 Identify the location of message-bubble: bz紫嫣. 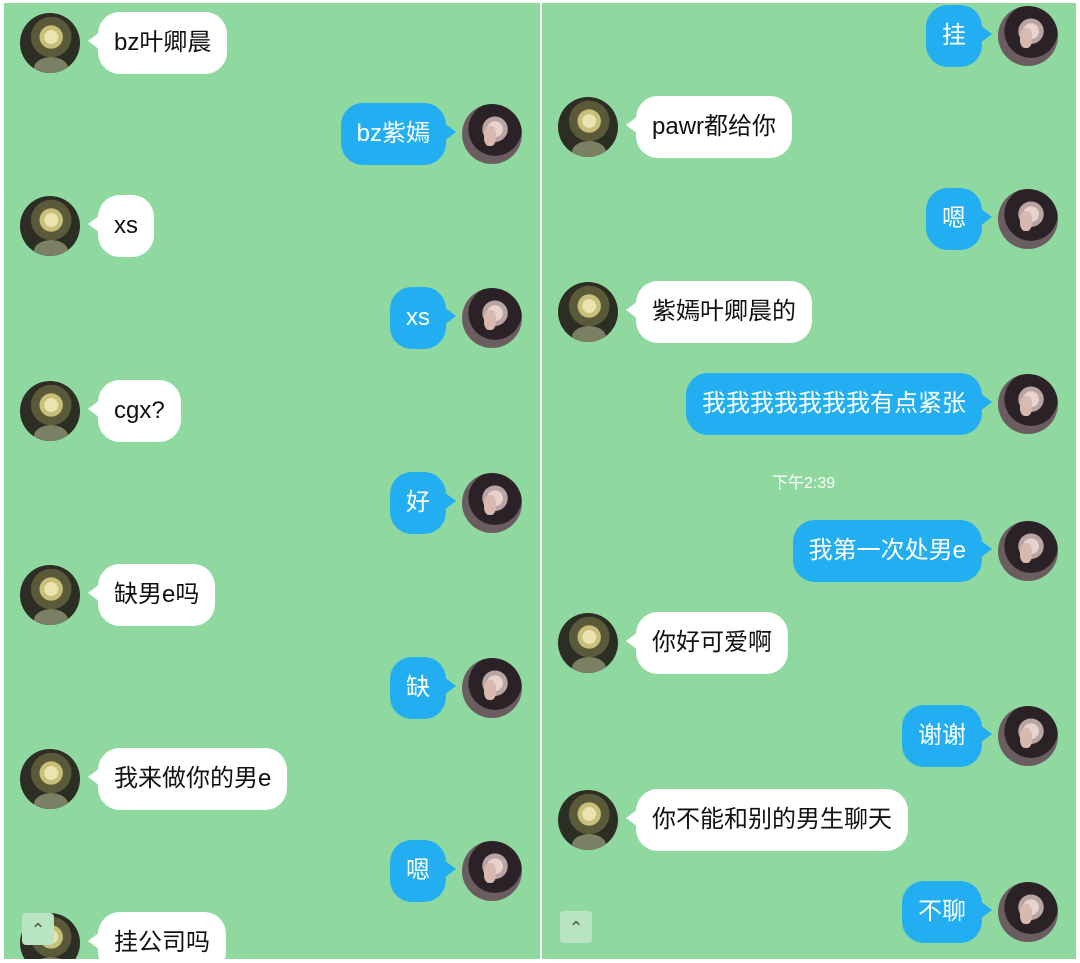
(398, 134).